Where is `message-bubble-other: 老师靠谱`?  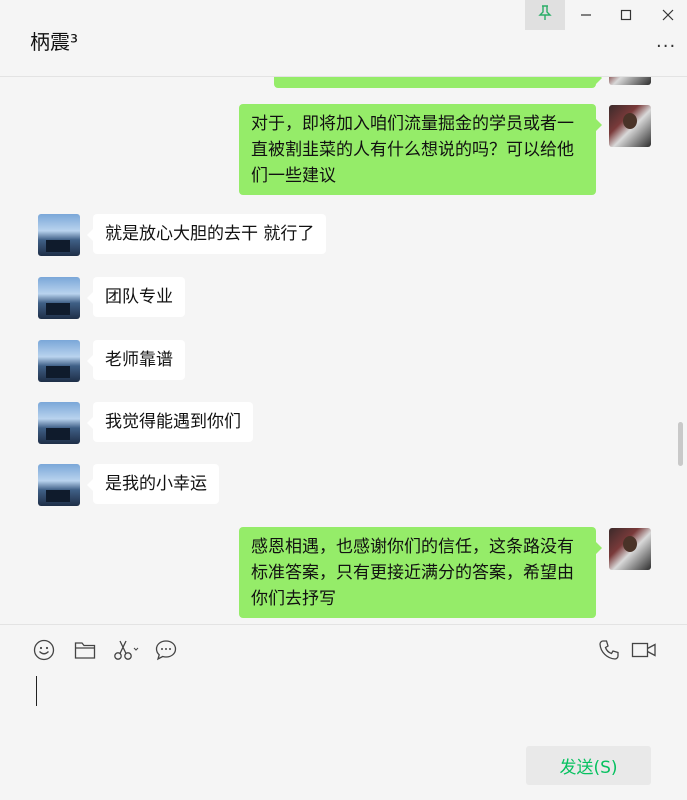
message-bubble-other: 老师靠谱 is located at coordinates (136, 360).